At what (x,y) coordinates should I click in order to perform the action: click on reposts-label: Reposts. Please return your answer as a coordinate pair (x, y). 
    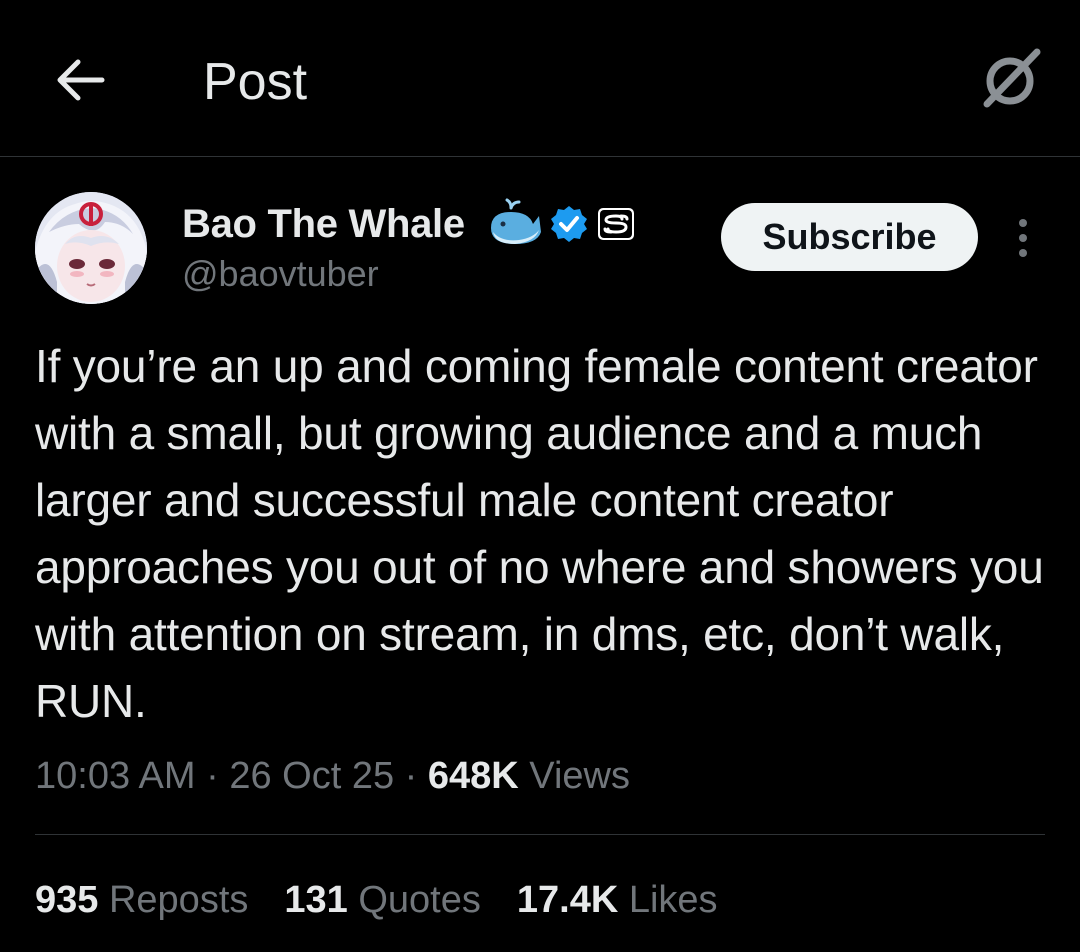
    Looking at the image, I should click on (178, 900).